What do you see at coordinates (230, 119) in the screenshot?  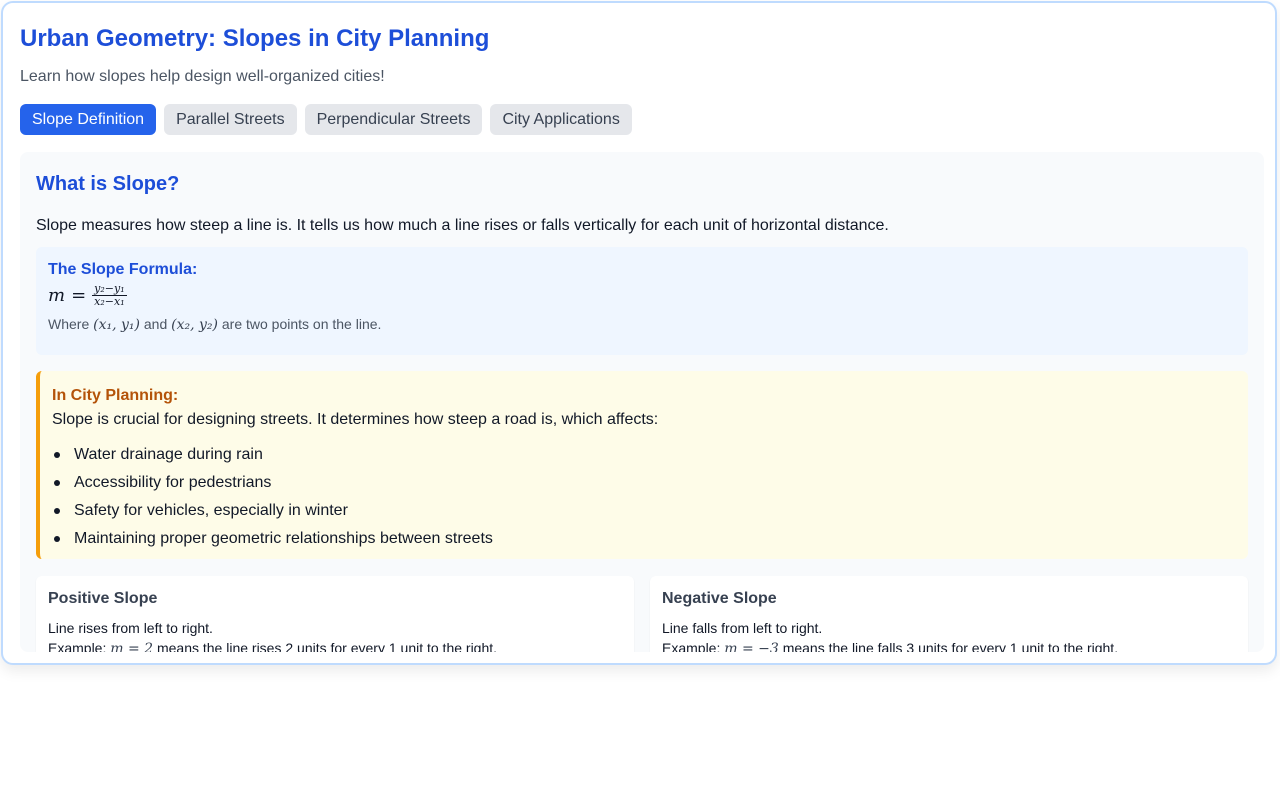 I see `tab-parallel-streets: Parallel Streets` at bounding box center [230, 119].